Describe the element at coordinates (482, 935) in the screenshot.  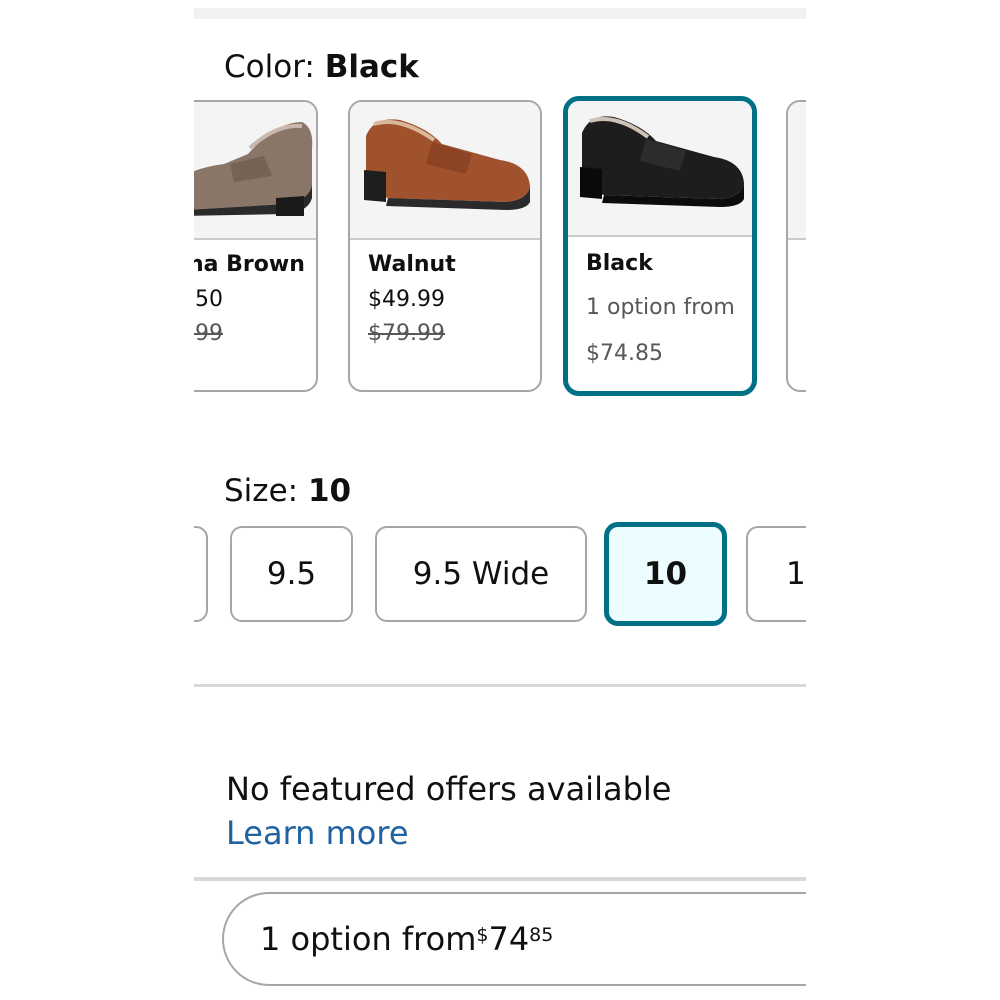
I see `price-currency: $` at that location.